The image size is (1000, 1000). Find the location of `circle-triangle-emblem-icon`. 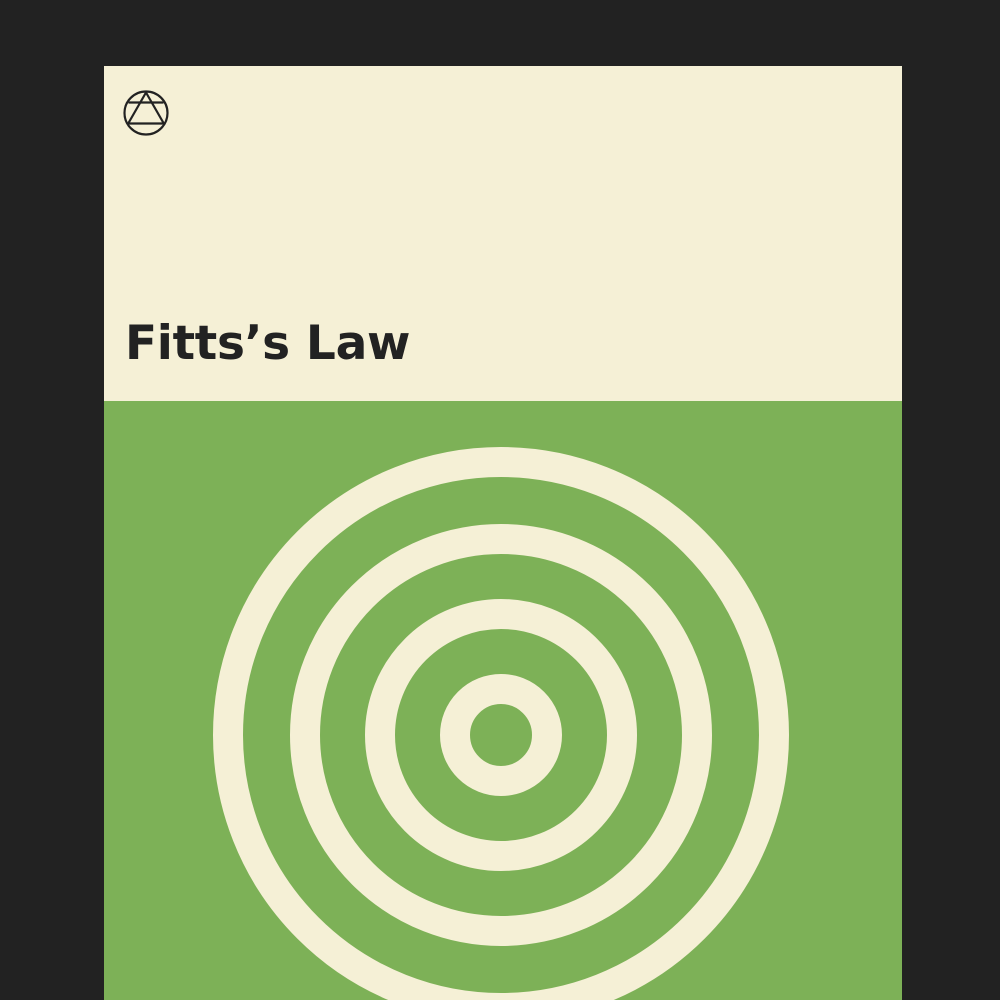

circle-triangle-emblem-icon is located at coordinates (146, 113).